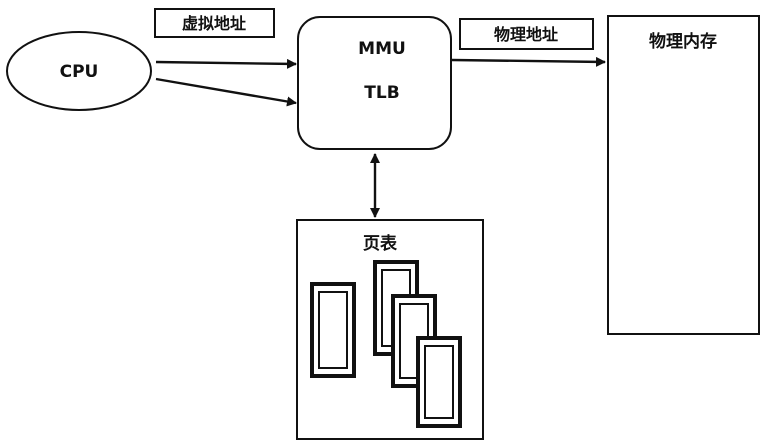 This screenshot has height=445, width=765. Describe the element at coordinates (683, 175) in the screenshot. I see `physical-memory-node: 物理内存` at that location.